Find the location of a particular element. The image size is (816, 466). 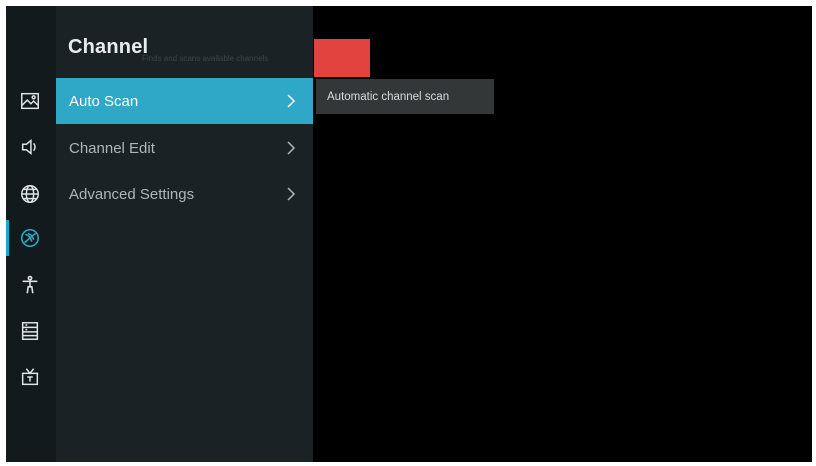

network-icon is located at coordinates (30, 194).